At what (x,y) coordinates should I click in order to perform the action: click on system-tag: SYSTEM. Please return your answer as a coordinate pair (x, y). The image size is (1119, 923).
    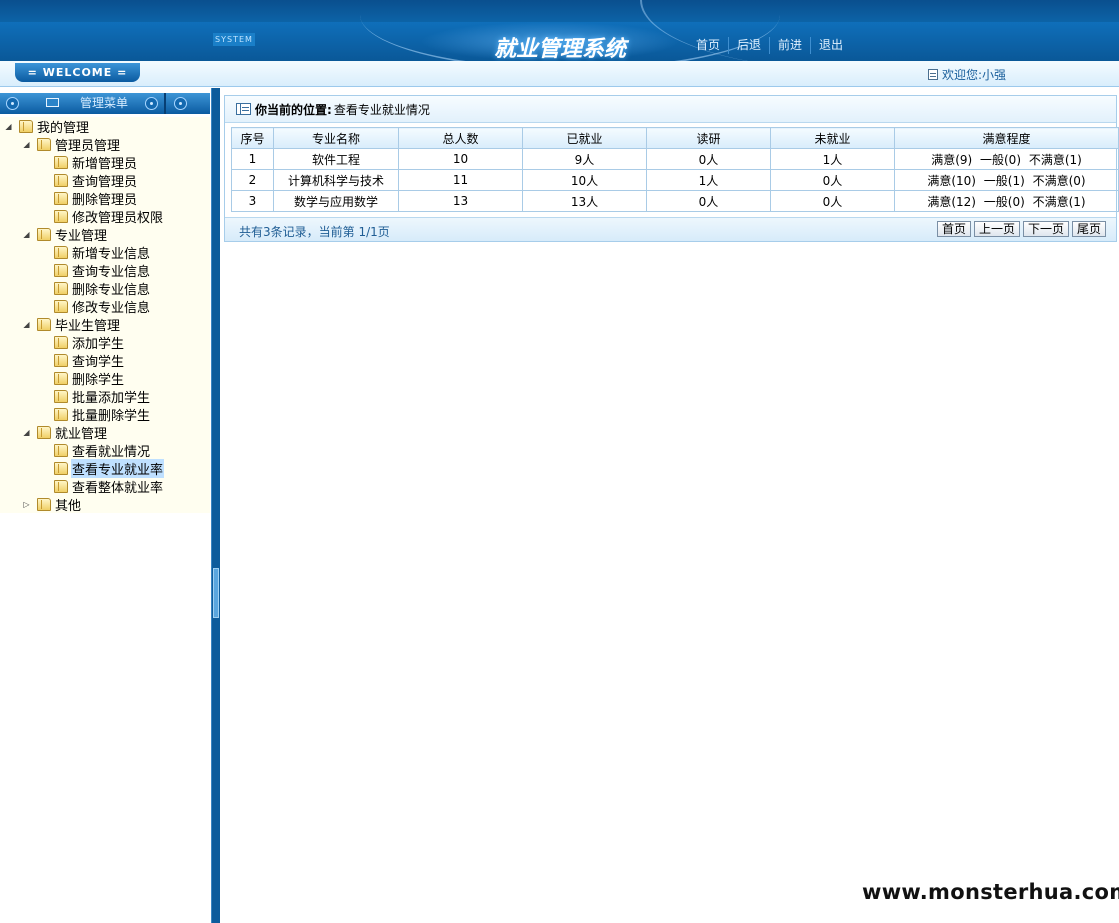
    Looking at the image, I should click on (234, 39).